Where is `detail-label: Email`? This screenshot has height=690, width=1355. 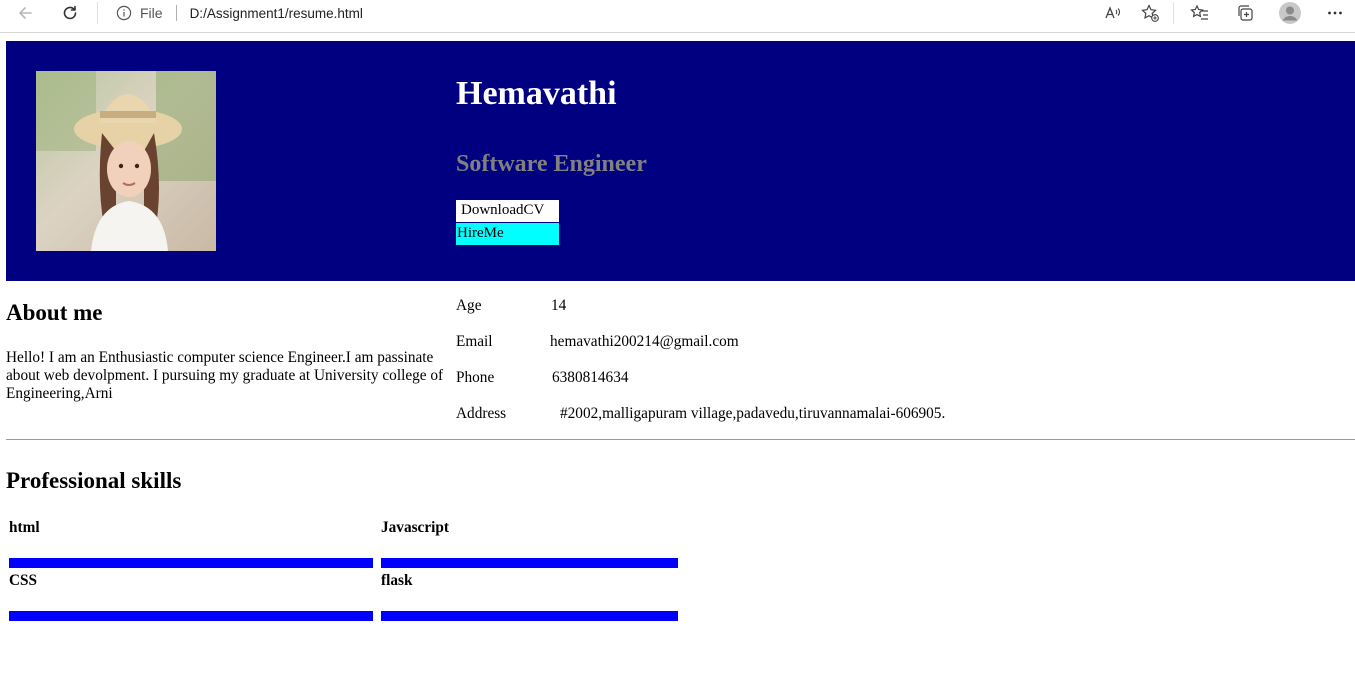 detail-label: Email is located at coordinates (474, 341).